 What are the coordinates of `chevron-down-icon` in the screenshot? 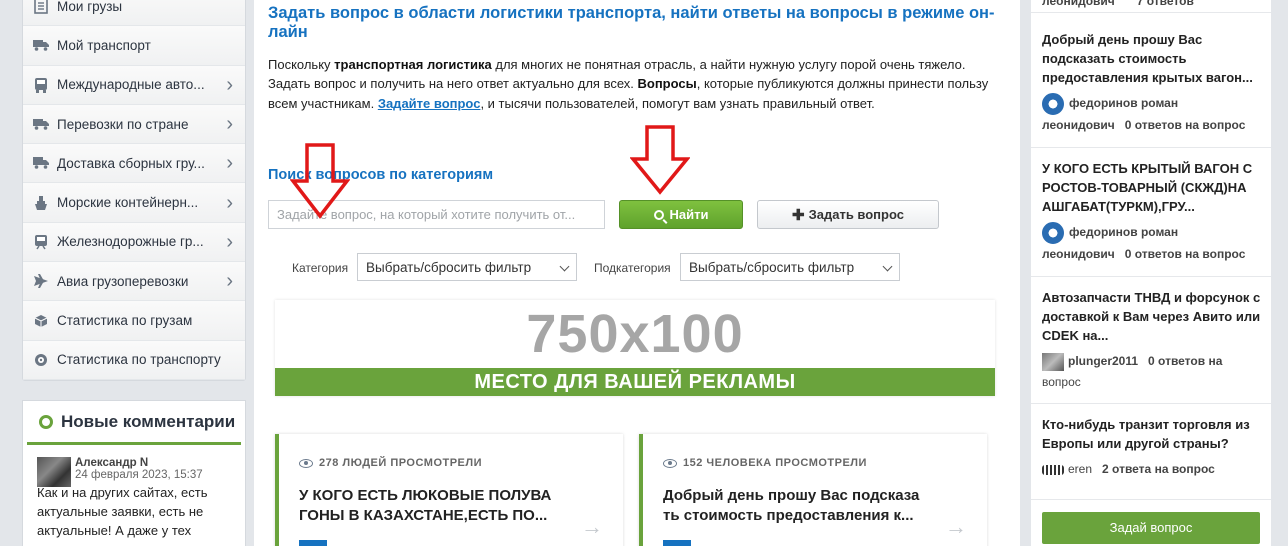 It's located at (887, 266).